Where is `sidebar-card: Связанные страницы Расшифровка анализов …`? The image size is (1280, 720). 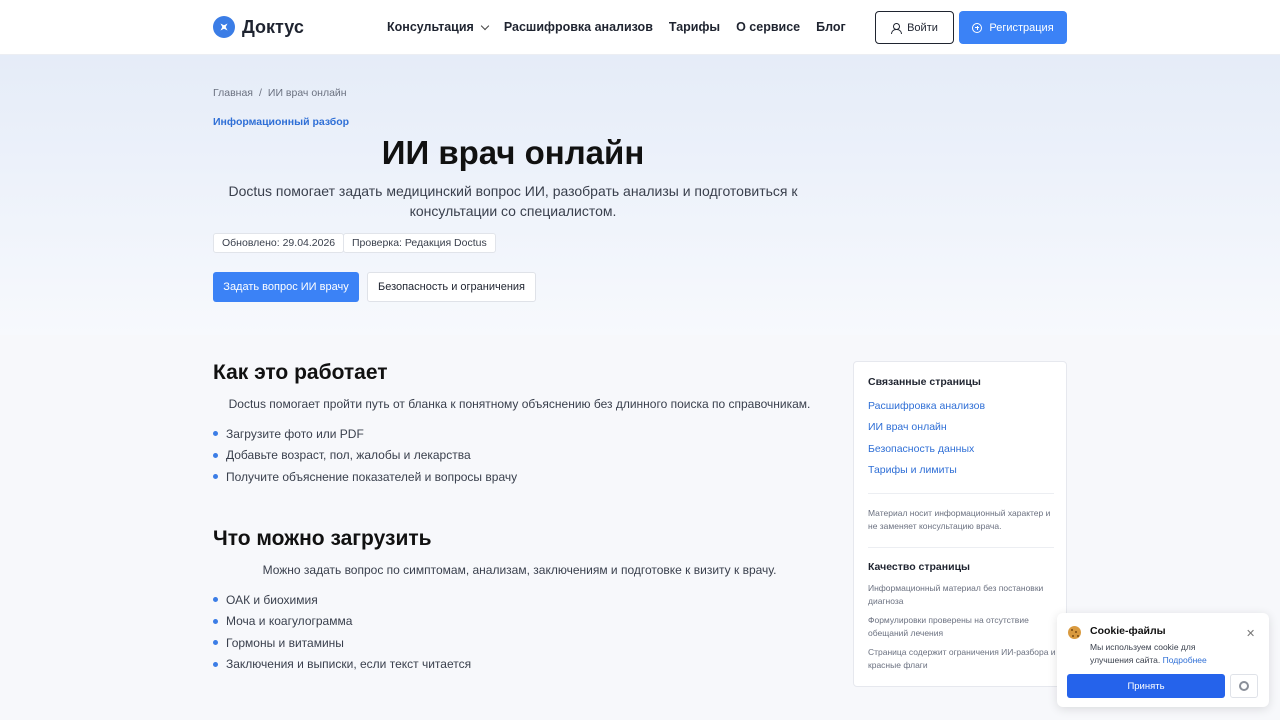 sidebar-card: Связанные страницы Расшифровка анализов … is located at coordinates (960, 524).